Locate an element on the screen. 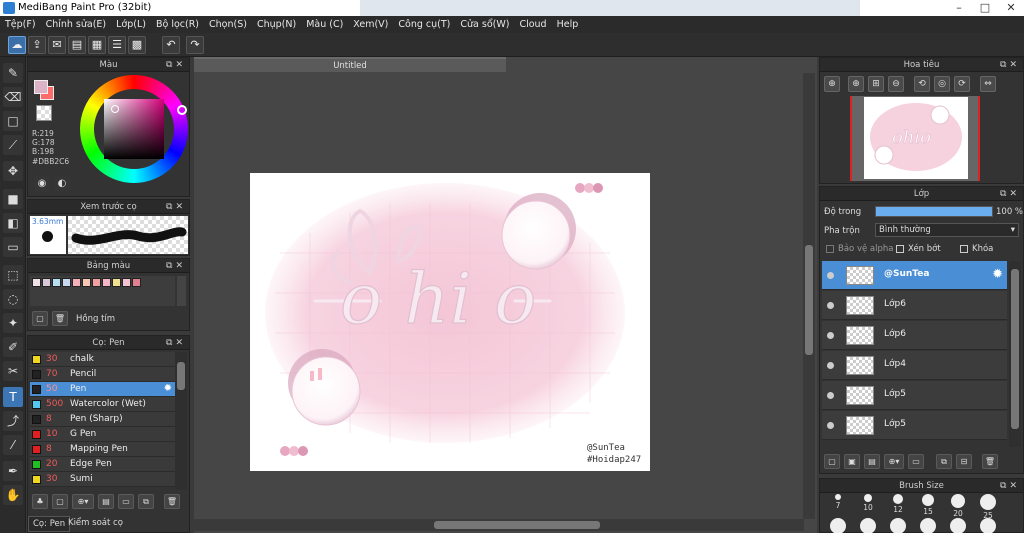 The width and height of the screenshot is (1024, 533). new-layer-icon: ▢ is located at coordinates (832, 461).